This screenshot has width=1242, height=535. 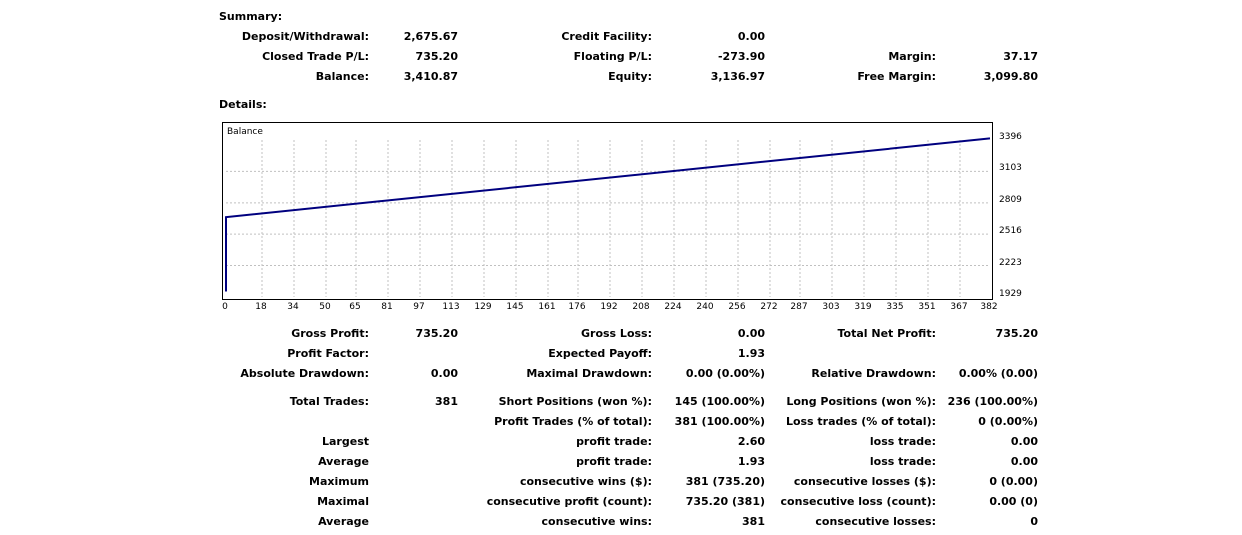 I want to click on x-tick-label: 224, so click(x=673, y=307).